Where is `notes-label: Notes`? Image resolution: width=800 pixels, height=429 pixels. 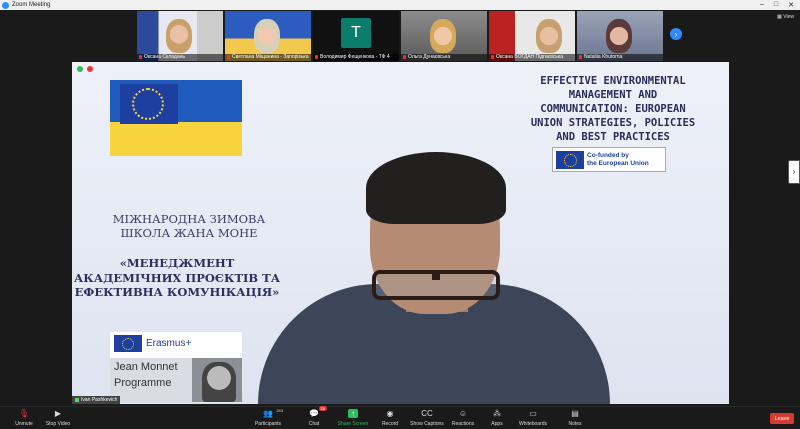
notes-label: Notes is located at coordinates (575, 424).